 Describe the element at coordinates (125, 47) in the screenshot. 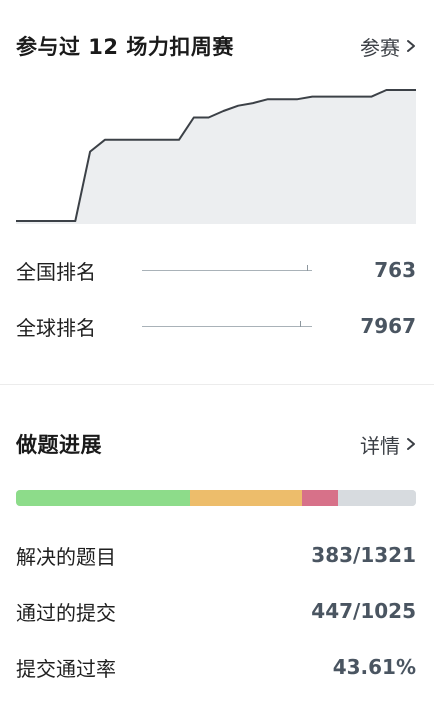

I see `contest-title: 参与过 12 场力扣周赛` at that location.